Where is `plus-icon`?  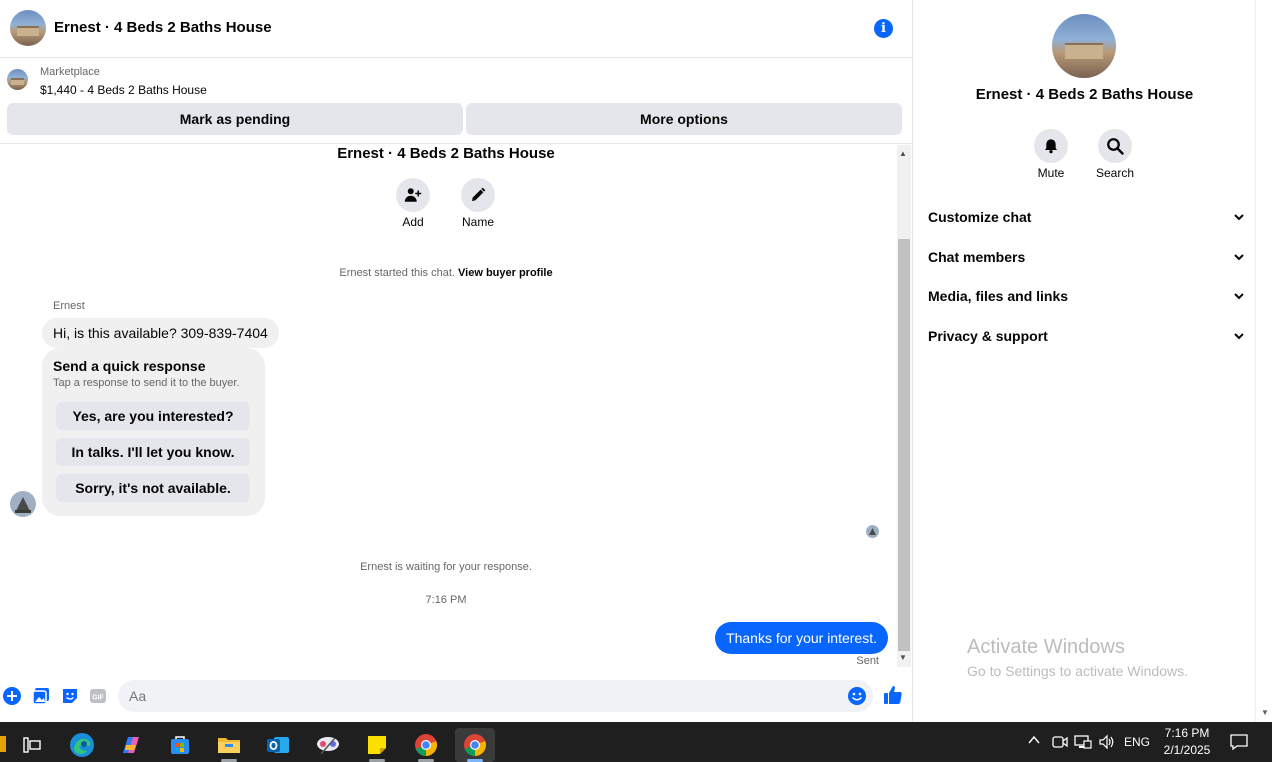
plus-icon is located at coordinates (12, 696).